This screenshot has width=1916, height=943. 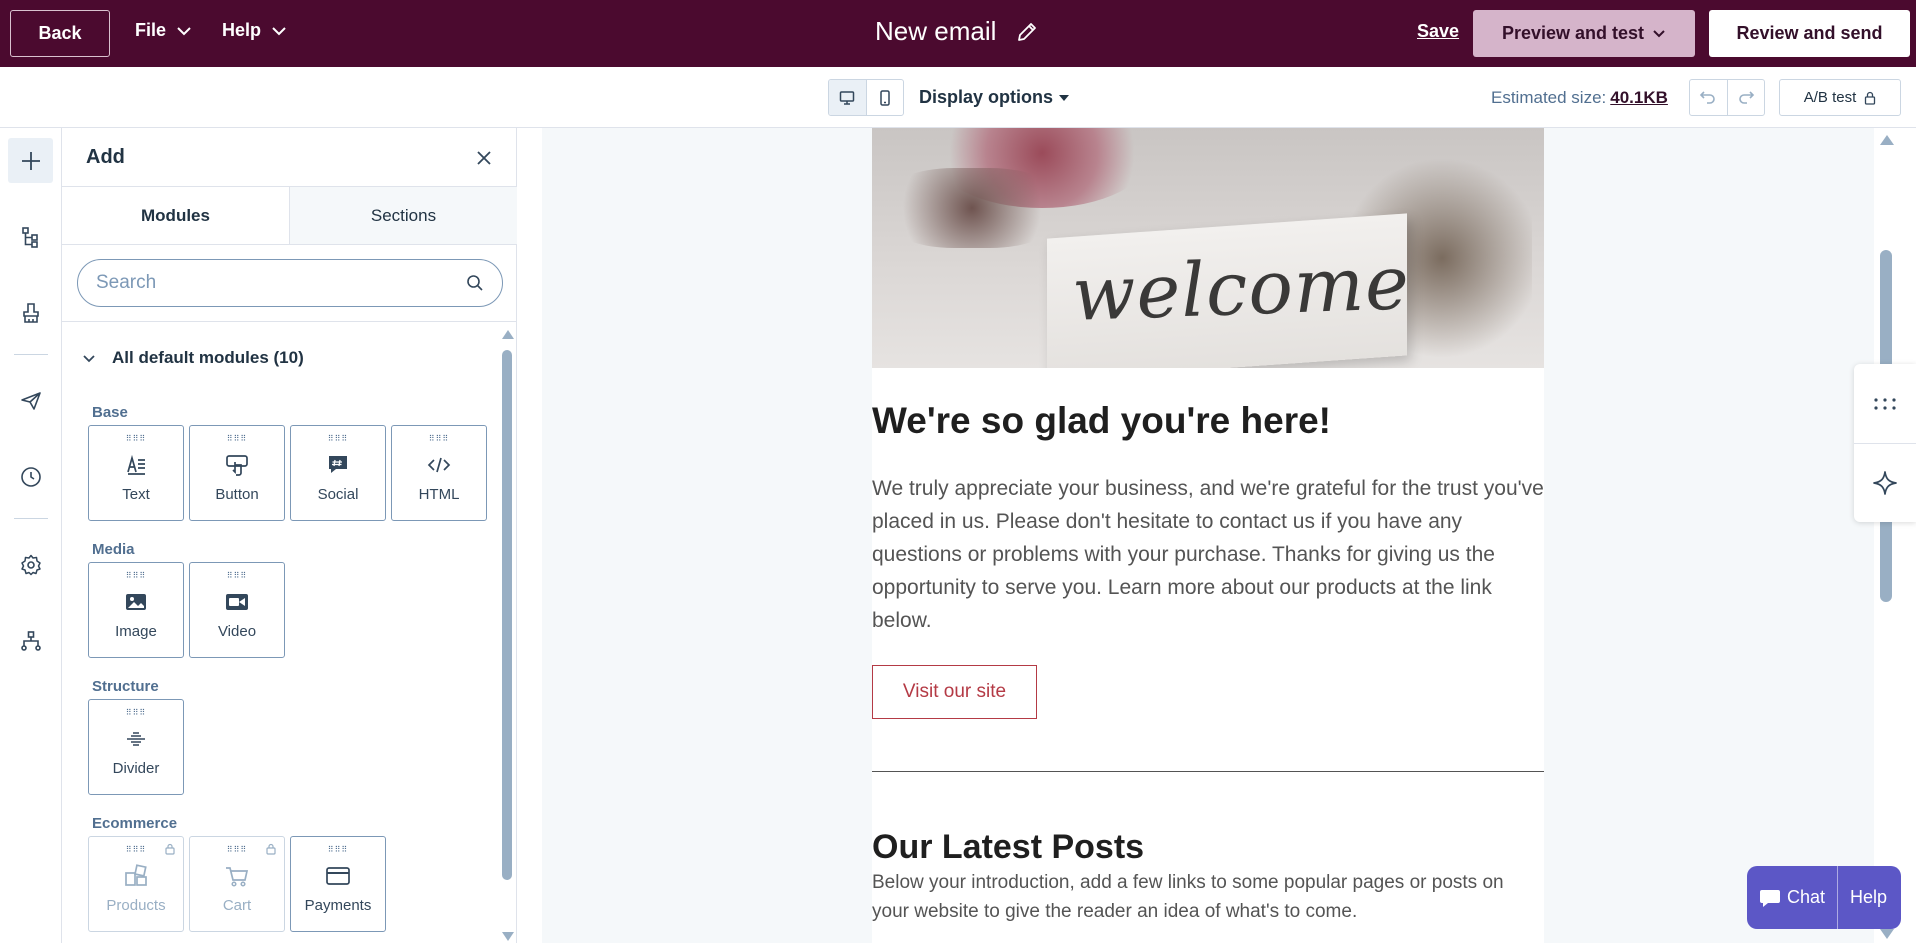 I want to click on module-tile-social: ⠿⠿⠿ Social, so click(x=338, y=473).